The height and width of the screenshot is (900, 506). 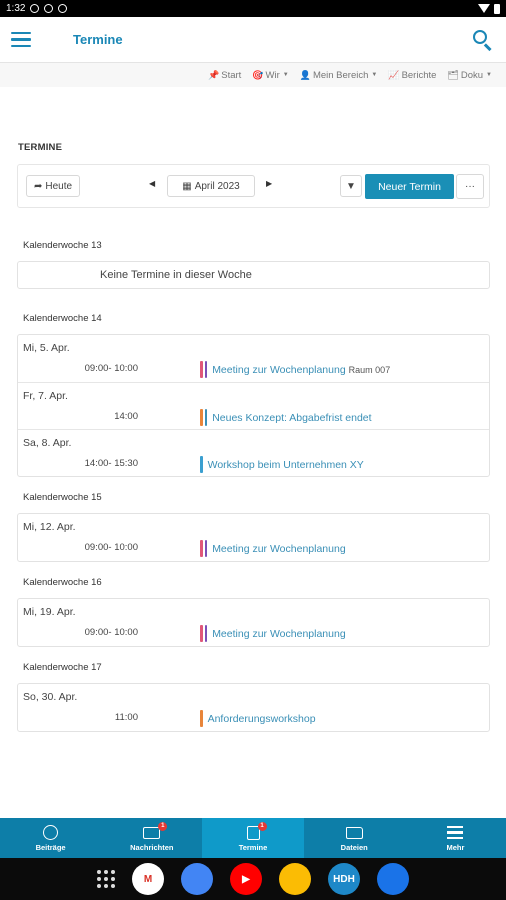 What do you see at coordinates (50, 697) in the screenshot?
I see `event-date: So, 30. Apr.` at bounding box center [50, 697].